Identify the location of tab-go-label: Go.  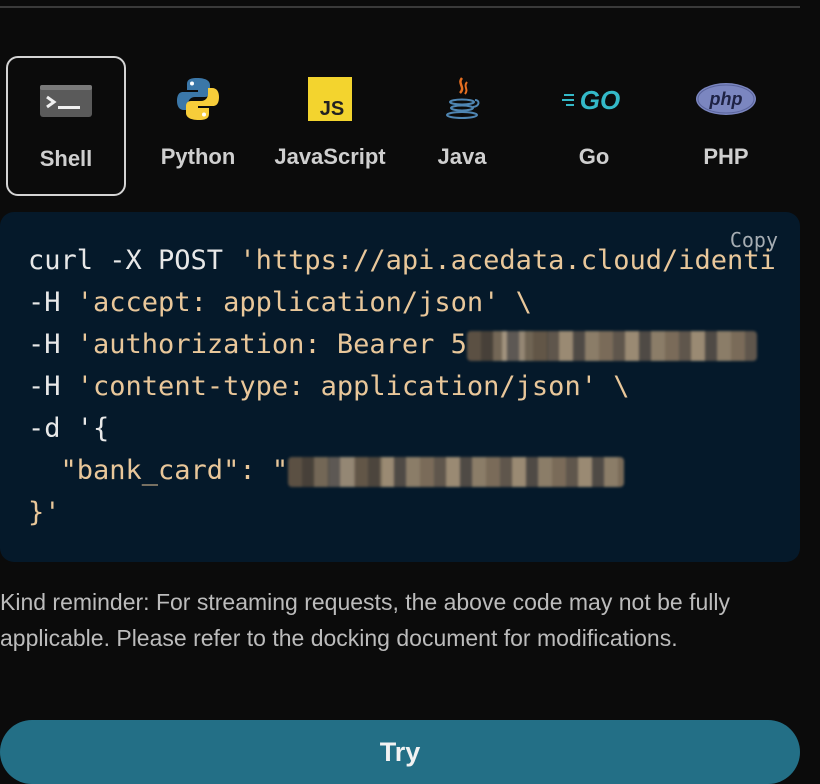
(594, 156).